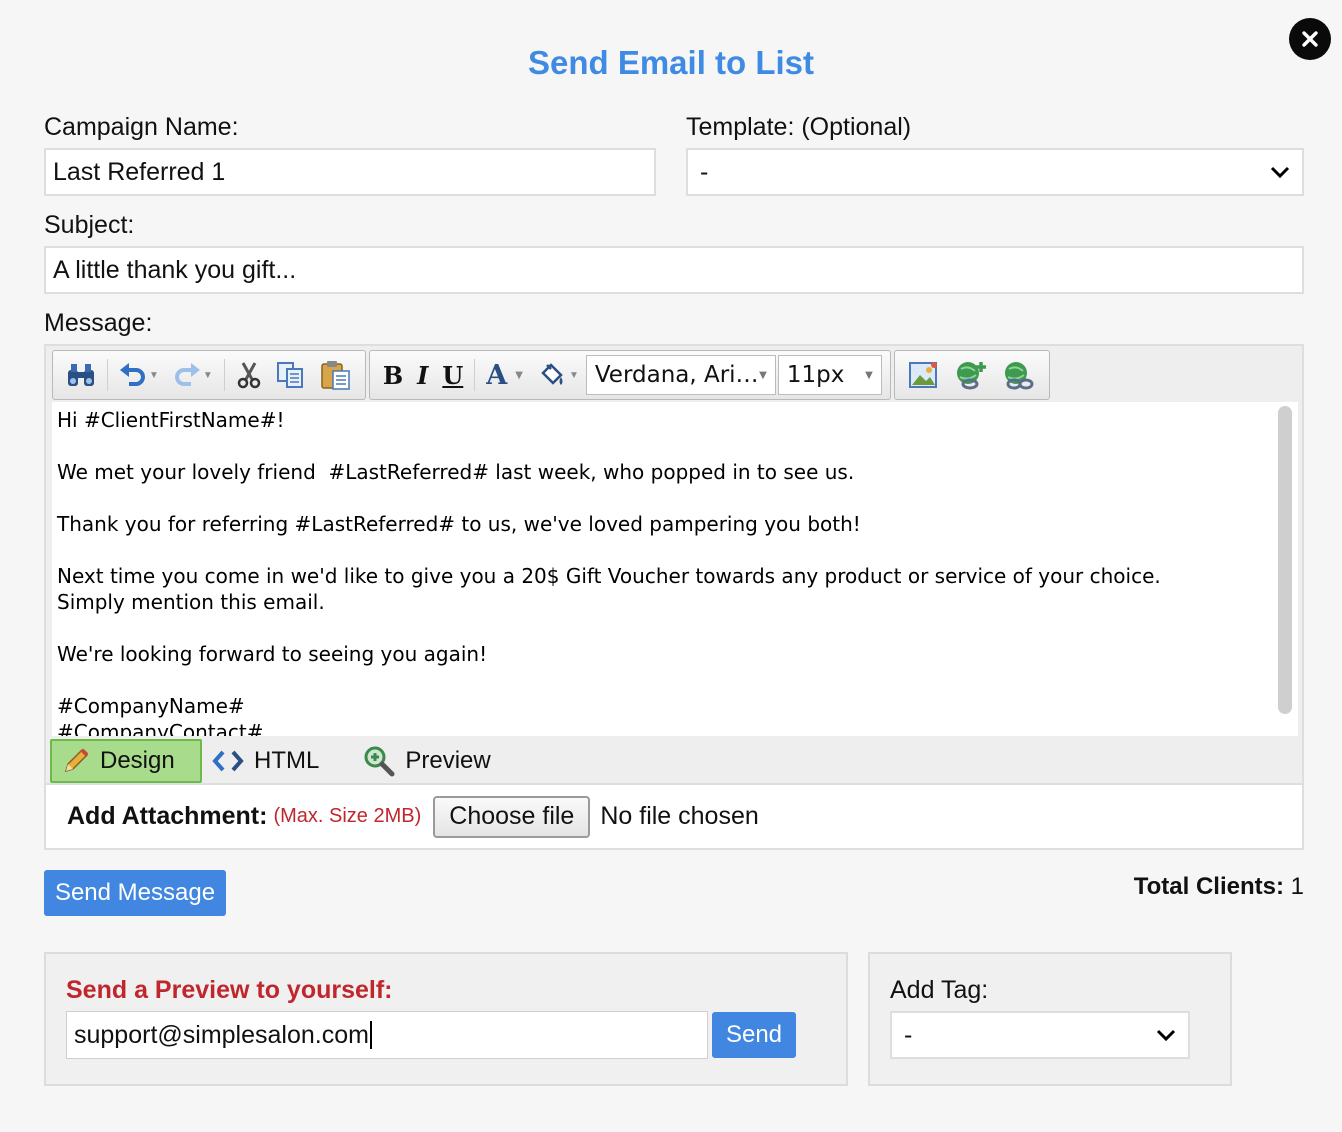 The image size is (1342, 1132). What do you see at coordinates (754, 1035) in the screenshot?
I see `send-preview-button: Send` at bounding box center [754, 1035].